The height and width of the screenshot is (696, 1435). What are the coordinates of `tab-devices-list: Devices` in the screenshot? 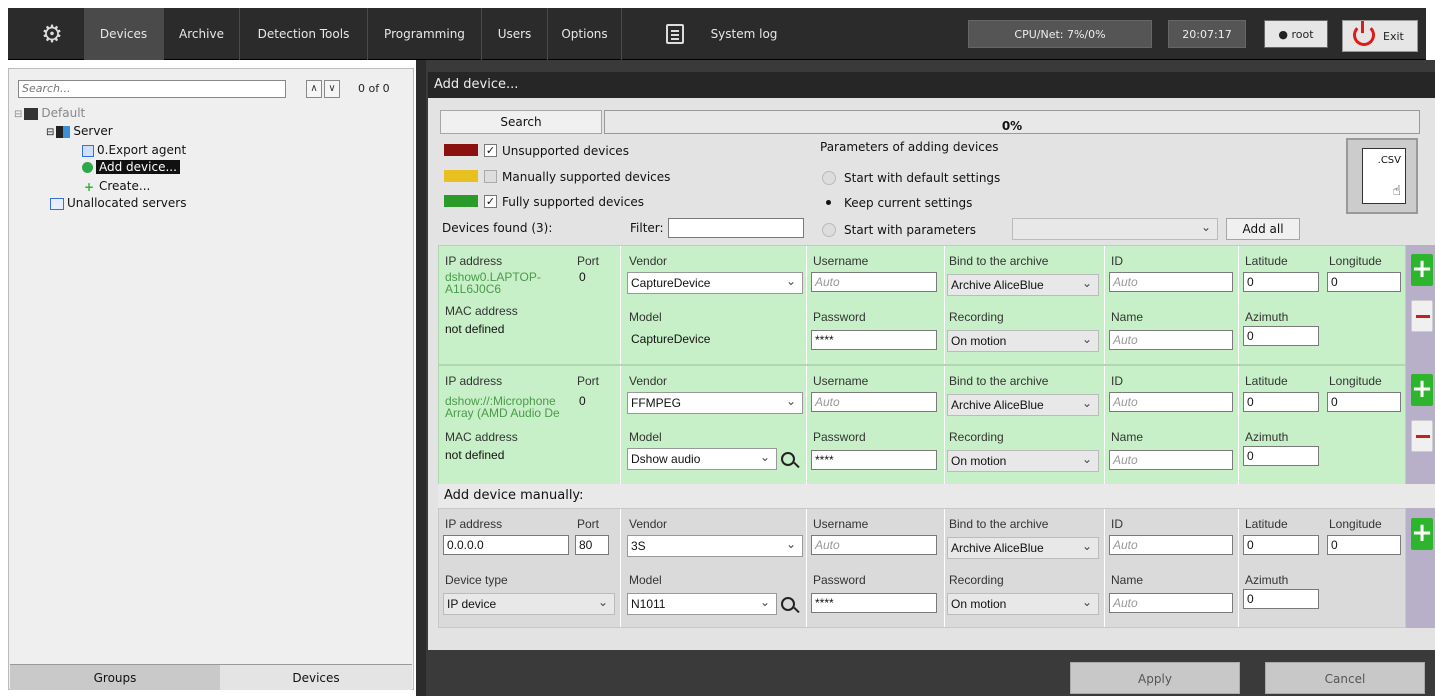 It's located at (316, 677).